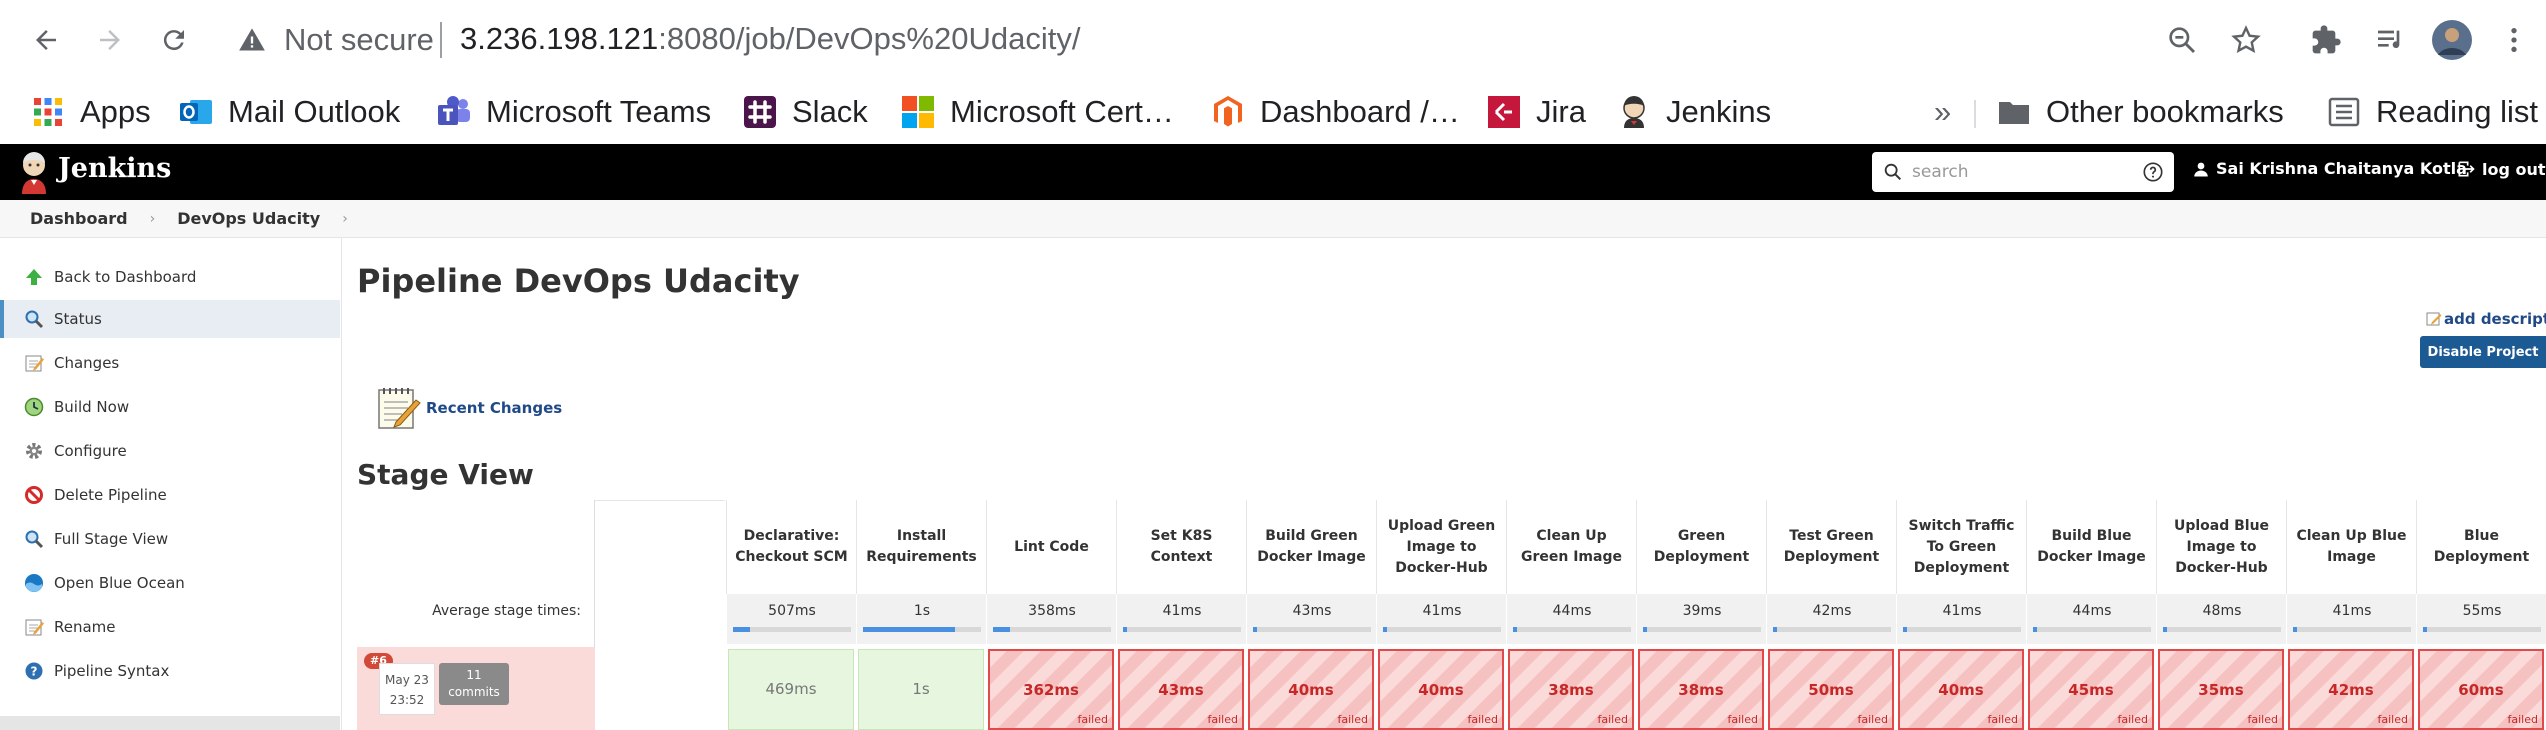 The height and width of the screenshot is (730, 2546). What do you see at coordinates (2091, 689) in the screenshot?
I see `stage-result-cell: 45ms failed` at bounding box center [2091, 689].